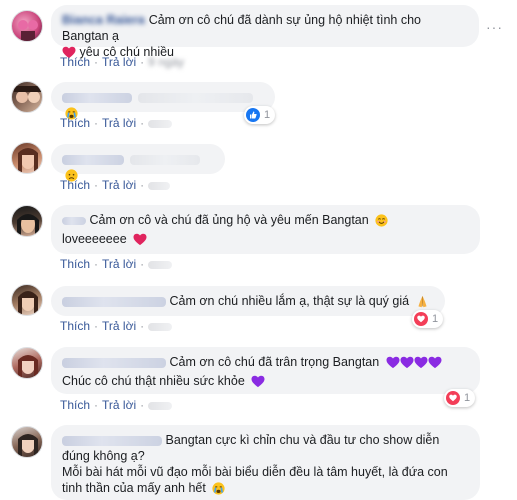  Describe the element at coordinates (381, 222) in the screenshot. I see `smiling-face-icon` at that location.